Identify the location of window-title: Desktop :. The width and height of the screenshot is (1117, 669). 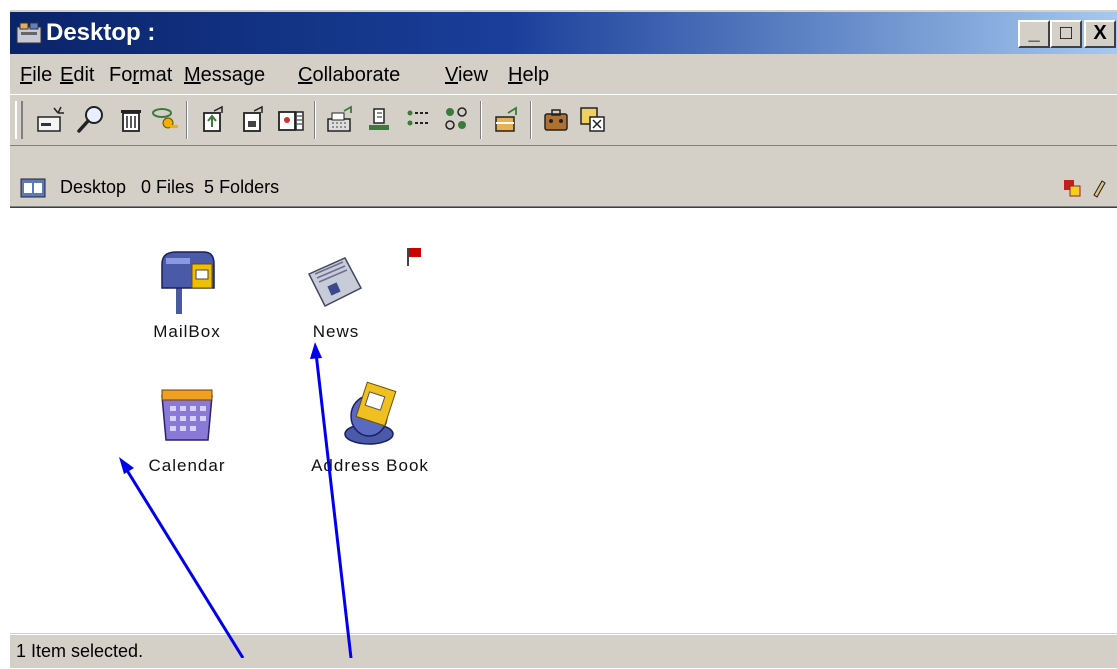
(101, 32).